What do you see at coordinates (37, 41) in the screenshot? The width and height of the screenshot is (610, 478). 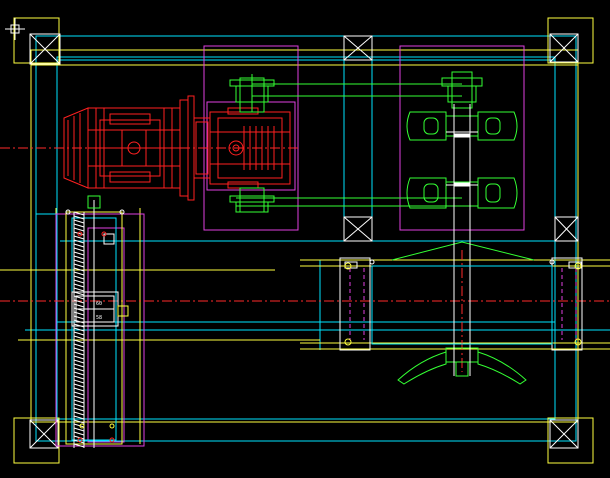 I see `corner-foot-top-left` at bounding box center [37, 41].